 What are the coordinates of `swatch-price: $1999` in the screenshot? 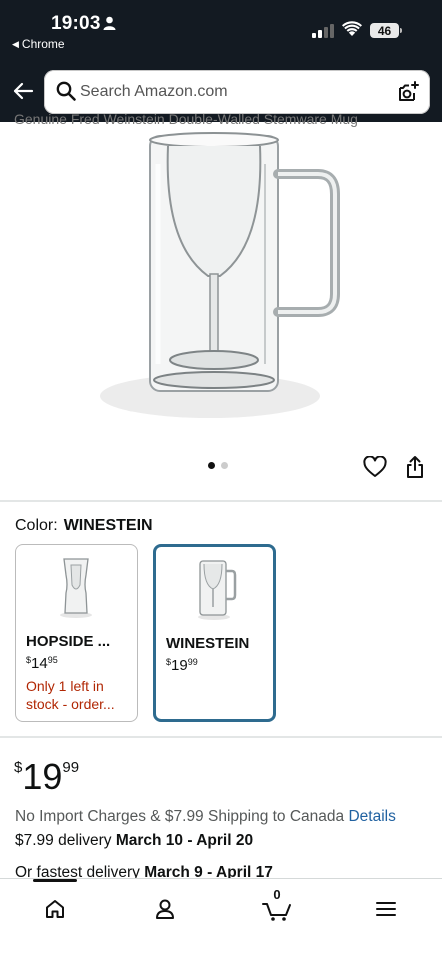 It's located at (182, 665).